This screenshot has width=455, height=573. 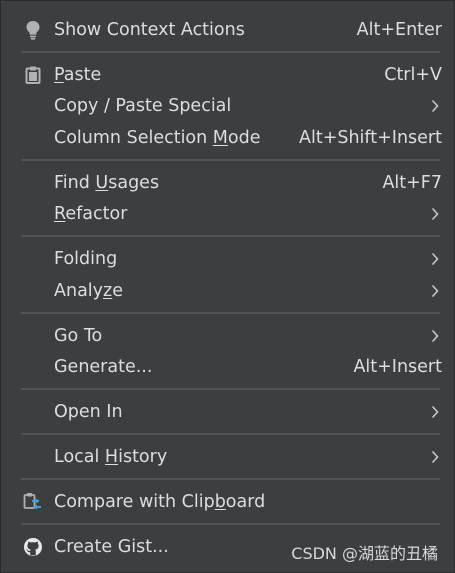 What do you see at coordinates (370, 138) in the screenshot?
I see `menu-item-shortcut: Alt+Shift+Insert` at bounding box center [370, 138].